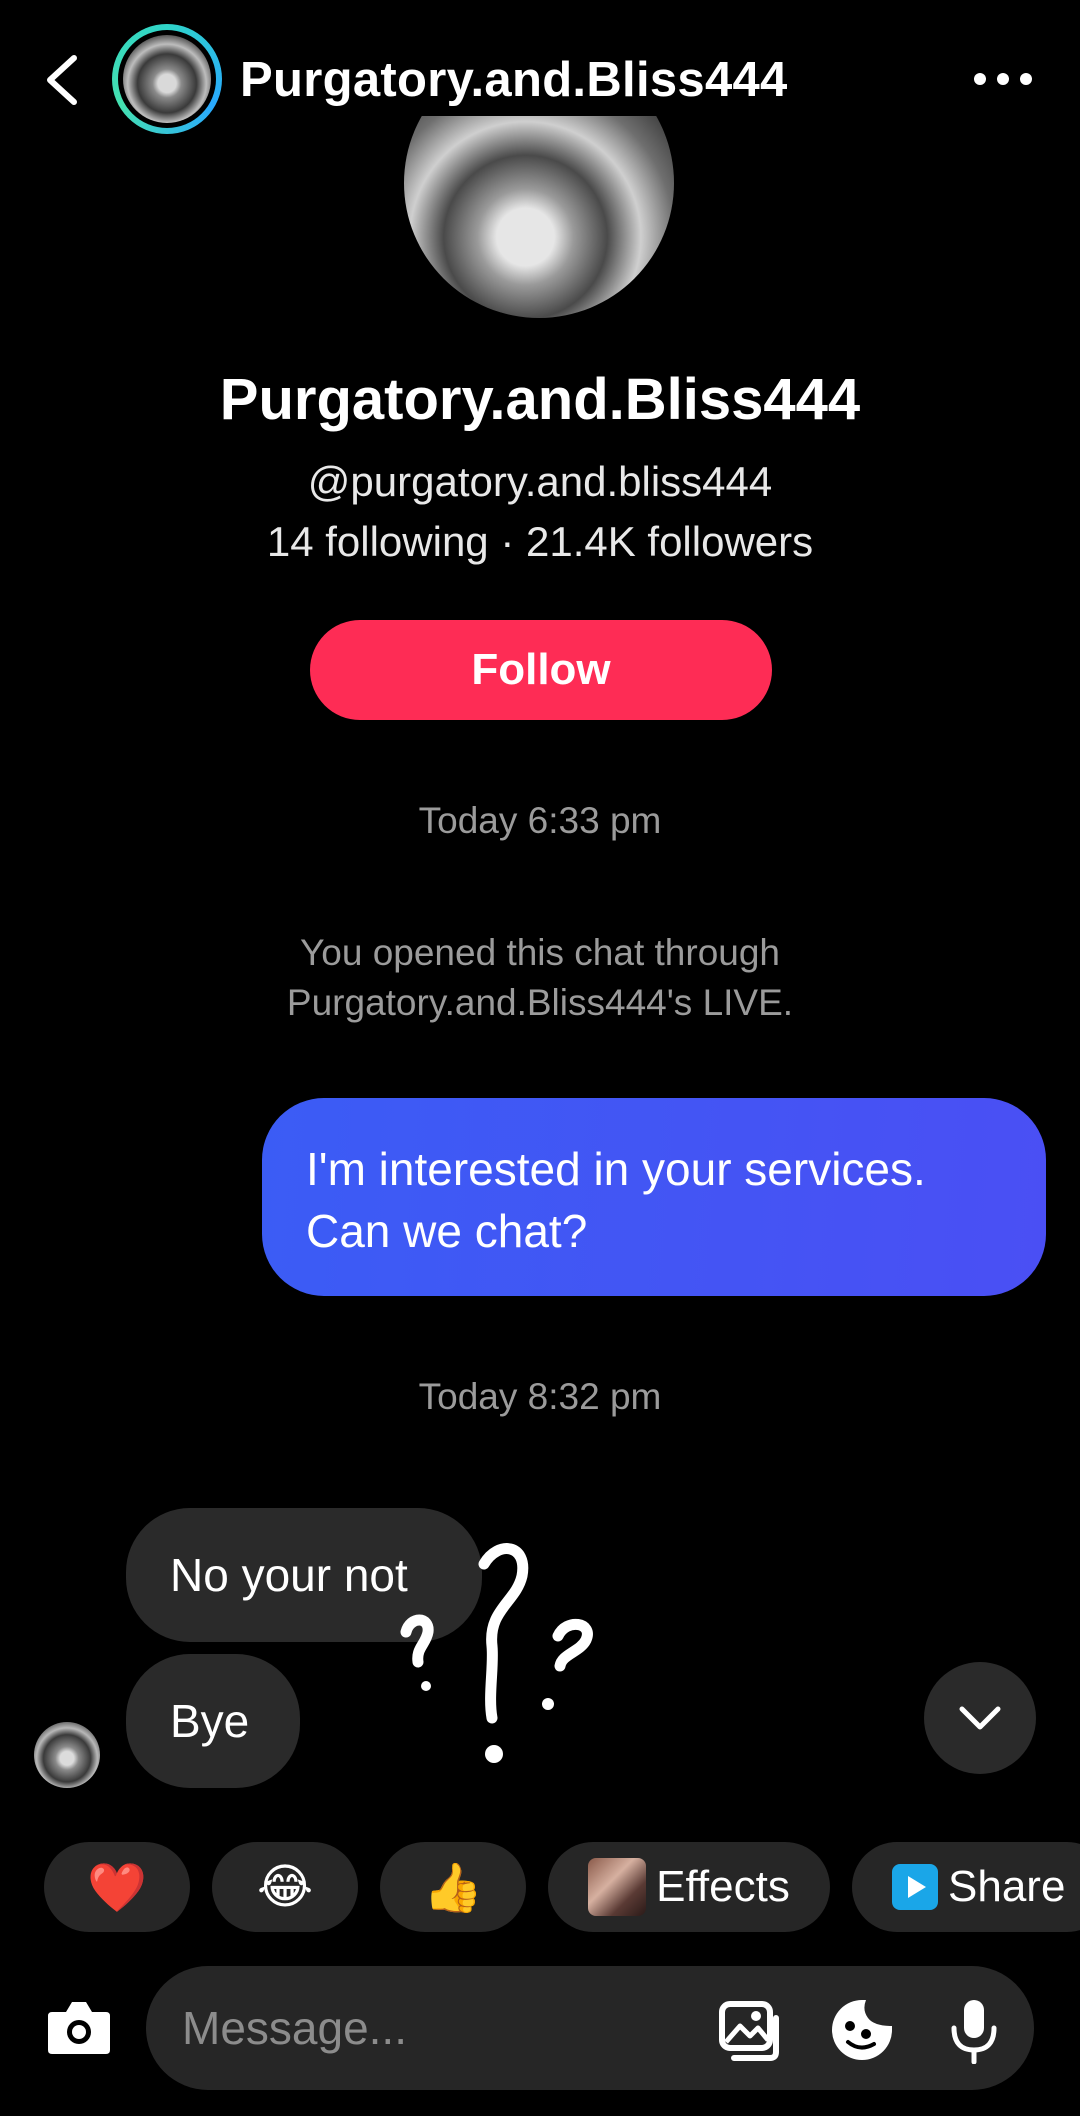 This screenshot has height=2116, width=1080. Describe the element at coordinates (540, 541) in the screenshot. I see `profile-stats: 14 following · 21.4K followers` at that location.